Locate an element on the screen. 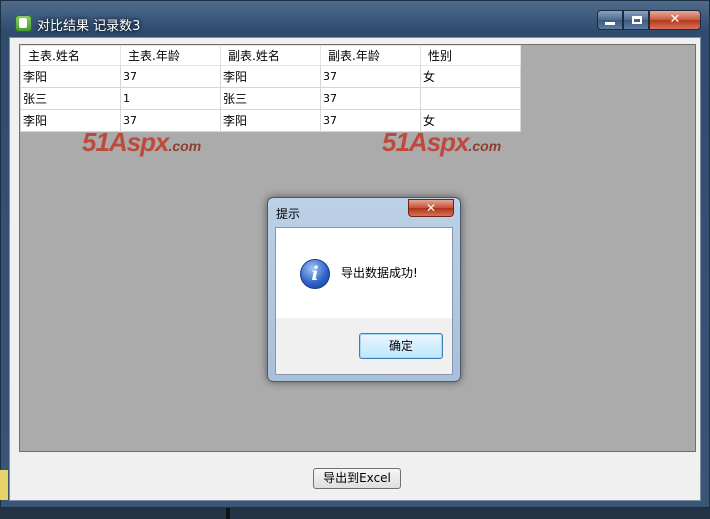 The height and width of the screenshot is (519, 710). app-icon is located at coordinates (23, 23).